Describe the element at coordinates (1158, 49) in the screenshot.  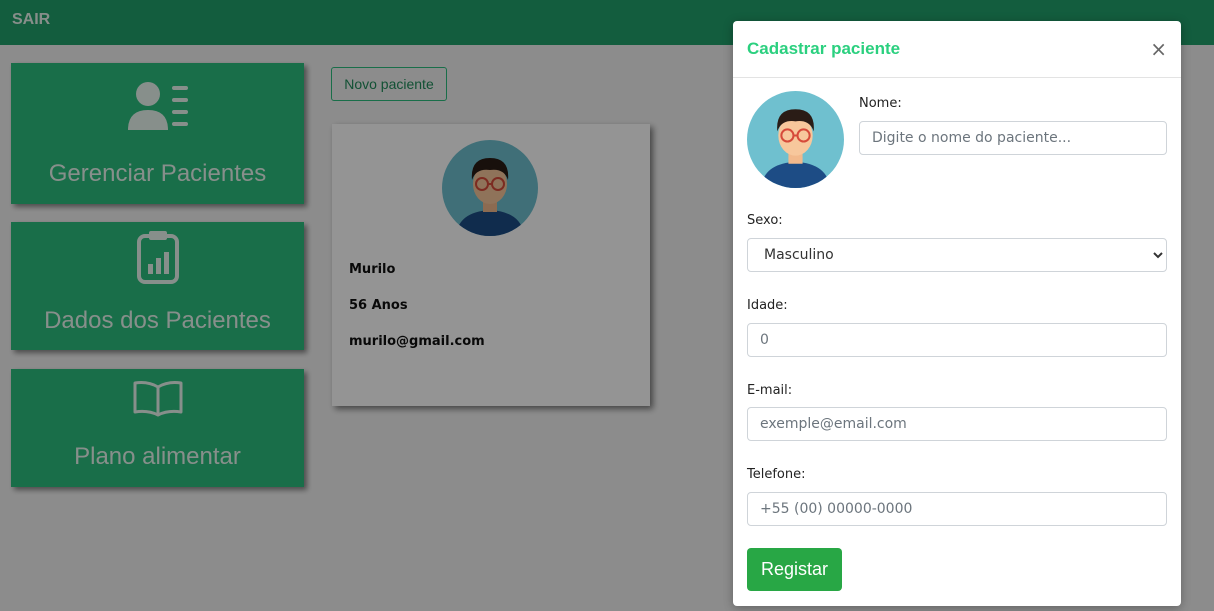
I see `close-icon: ×` at that location.